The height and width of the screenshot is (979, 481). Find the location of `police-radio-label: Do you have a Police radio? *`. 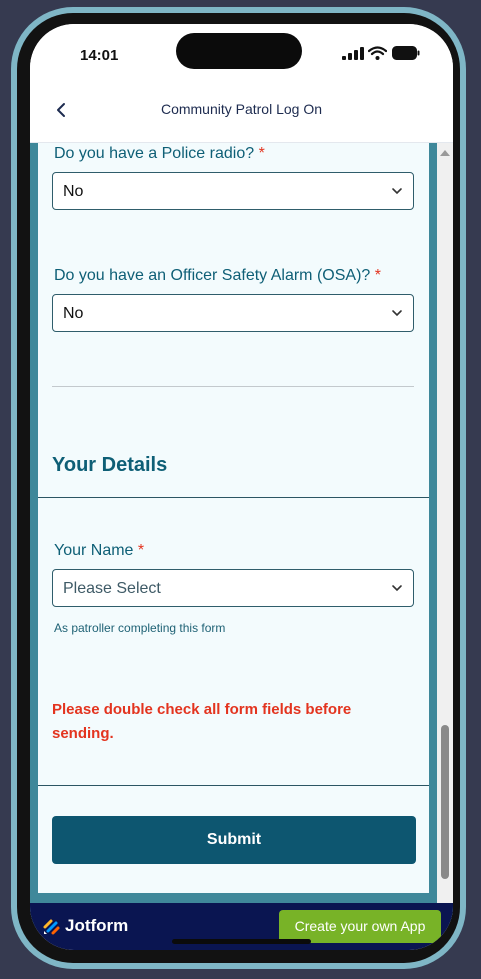

police-radio-label: Do you have a Police radio? * is located at coordinates (159, 153).